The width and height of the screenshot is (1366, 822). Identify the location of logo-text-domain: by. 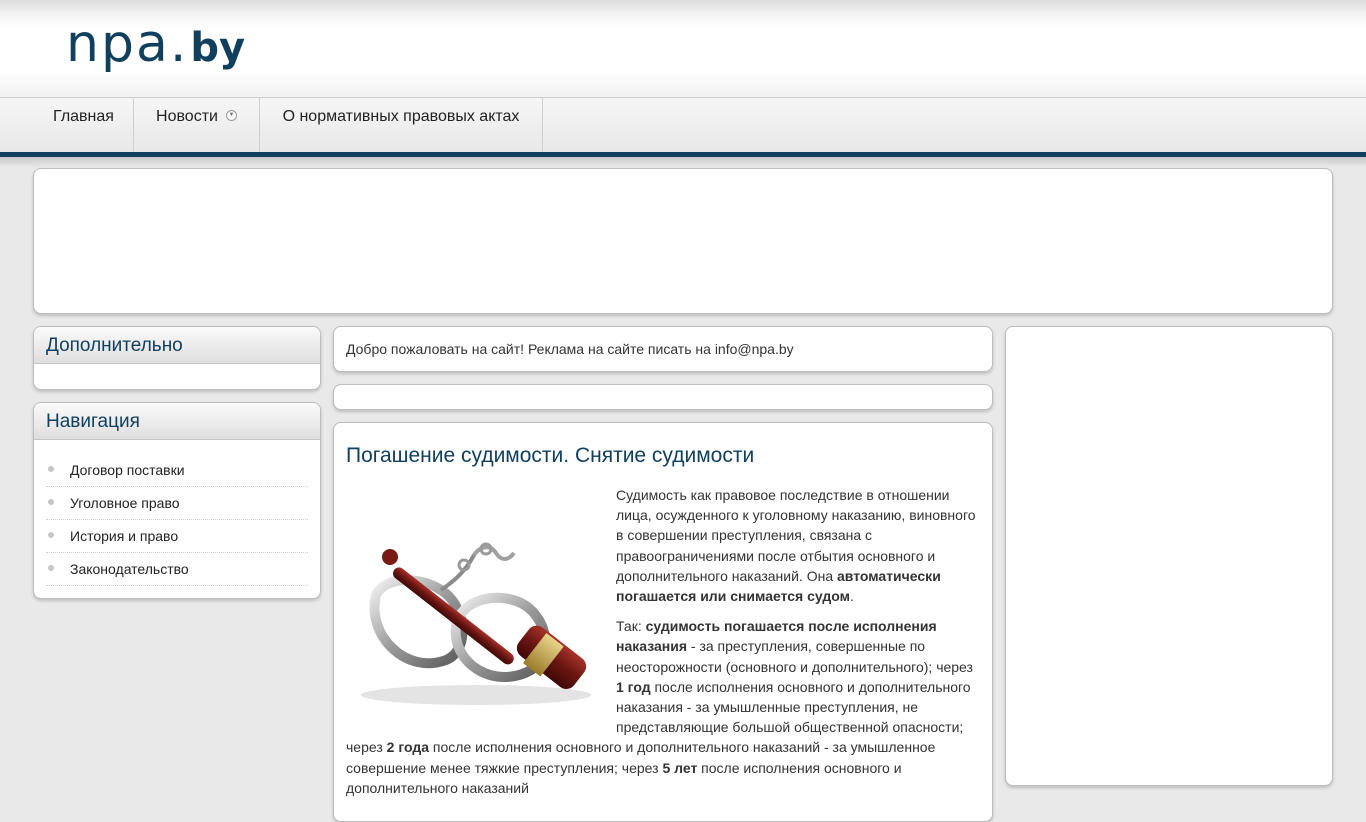
(218, 48).